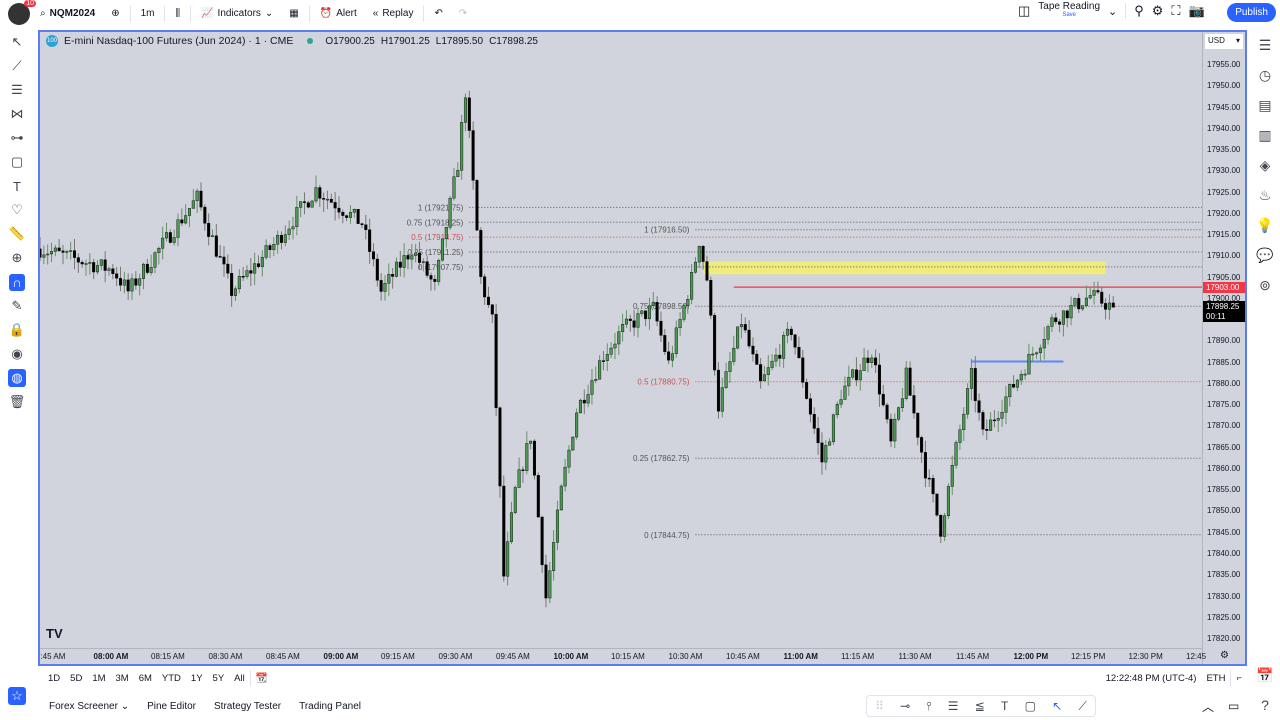 This screenshot has width=1280, height=720. Describe the element at coordinates (1265, 105) in the screenshot. I see `data-window-button: ▤` at that location.